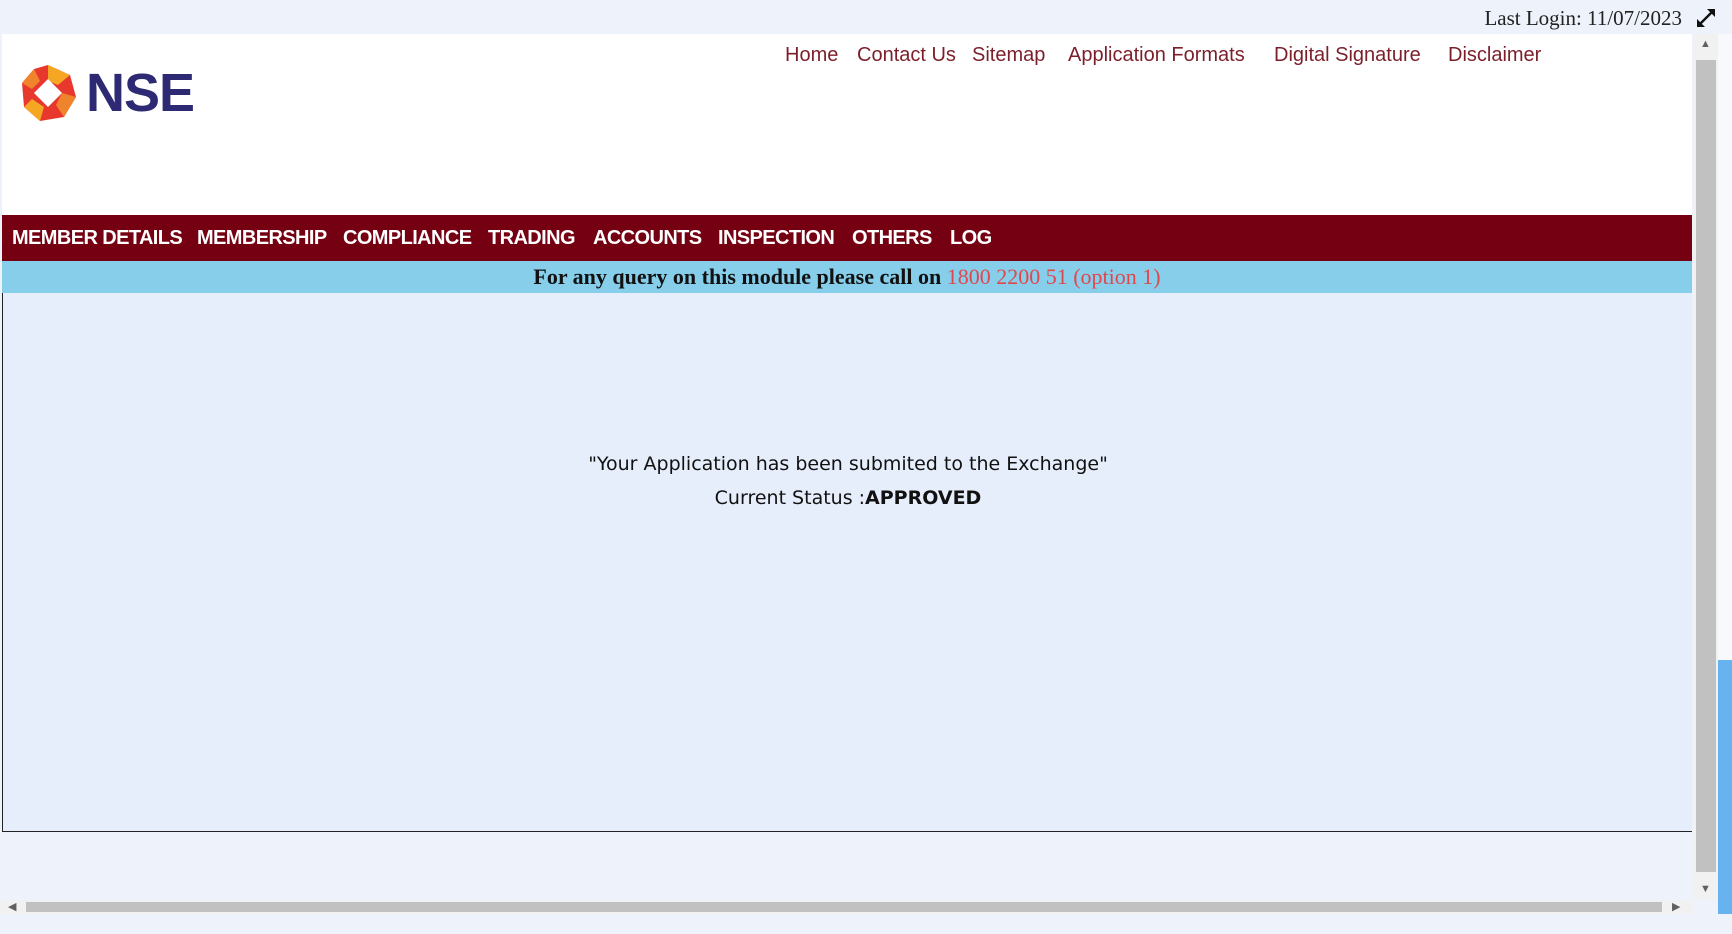  What do you see at coordinates (1053, 276) in the screenshot?
I see `query-phone: 1800 2200 51 (option 1)` at bounding box center [1053, 276].